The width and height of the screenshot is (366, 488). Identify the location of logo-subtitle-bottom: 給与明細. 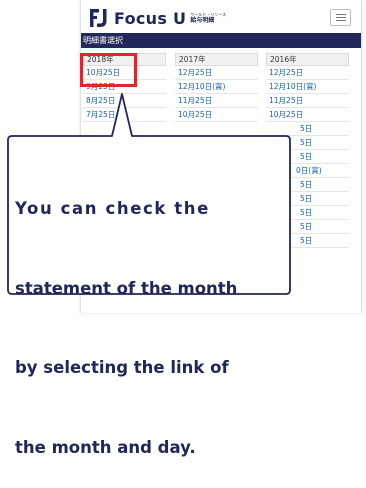
(202, 20).